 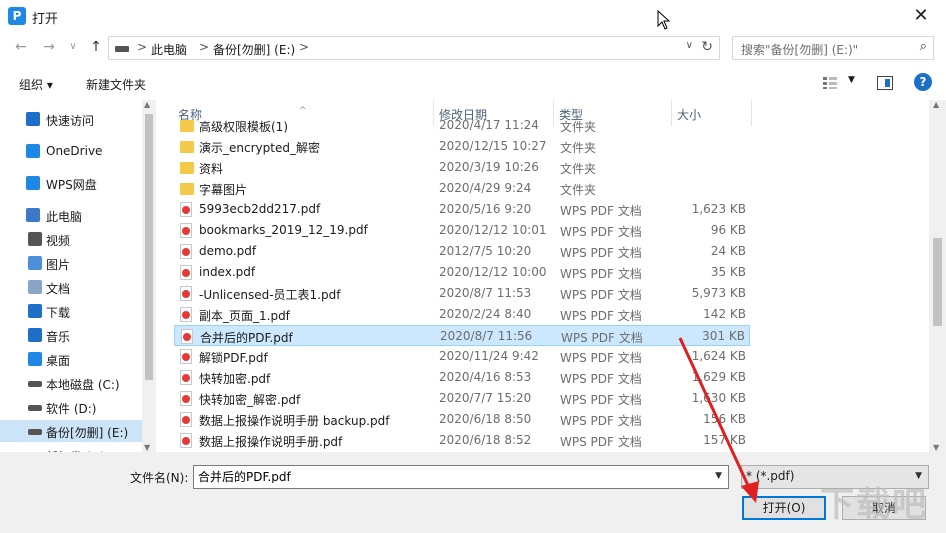 What do you see at coordinates (33, 151) in the screenshot?
I see `cloud-icon` at bounding box center [33, 151].